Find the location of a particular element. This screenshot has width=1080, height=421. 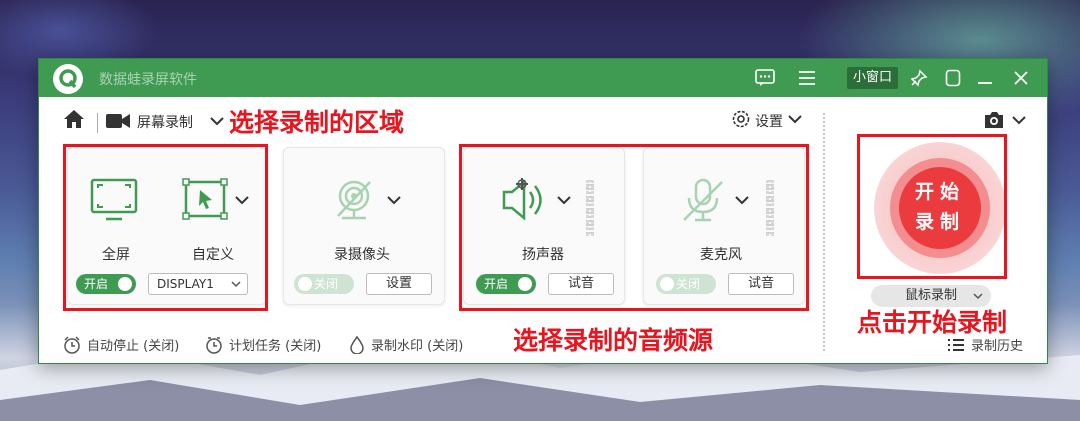

highlight-audio is located at coordinates (634, 227).